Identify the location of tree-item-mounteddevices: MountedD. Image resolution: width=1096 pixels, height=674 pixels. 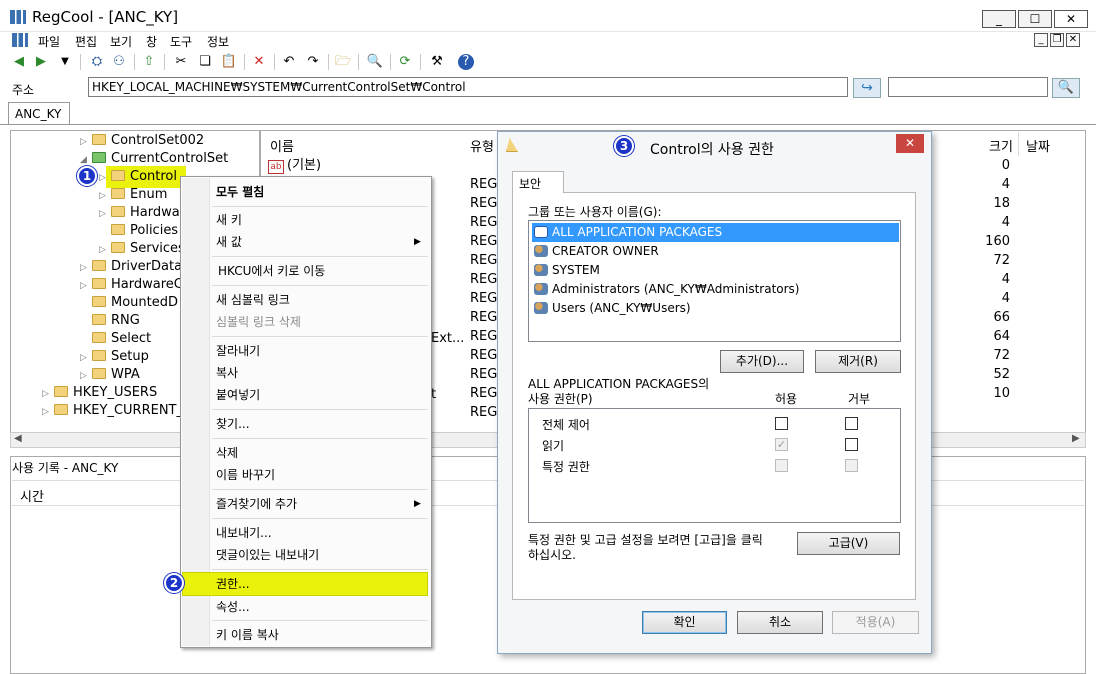
(135, 303).